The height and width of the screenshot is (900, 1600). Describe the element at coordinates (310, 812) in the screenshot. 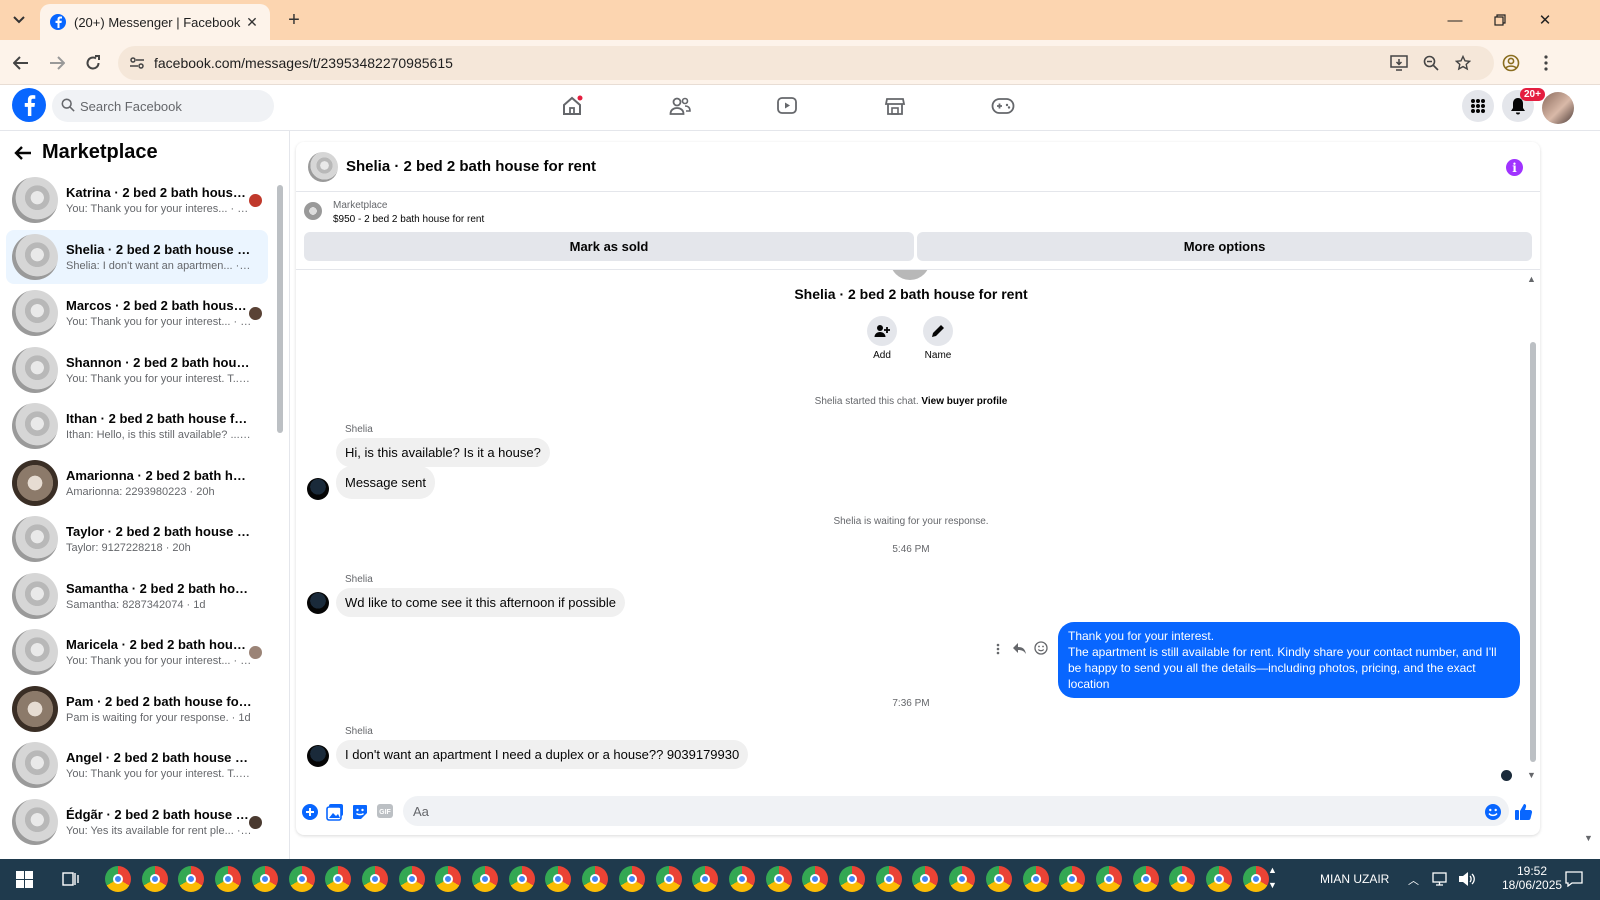

I see `plus-circle-icon` at that location.